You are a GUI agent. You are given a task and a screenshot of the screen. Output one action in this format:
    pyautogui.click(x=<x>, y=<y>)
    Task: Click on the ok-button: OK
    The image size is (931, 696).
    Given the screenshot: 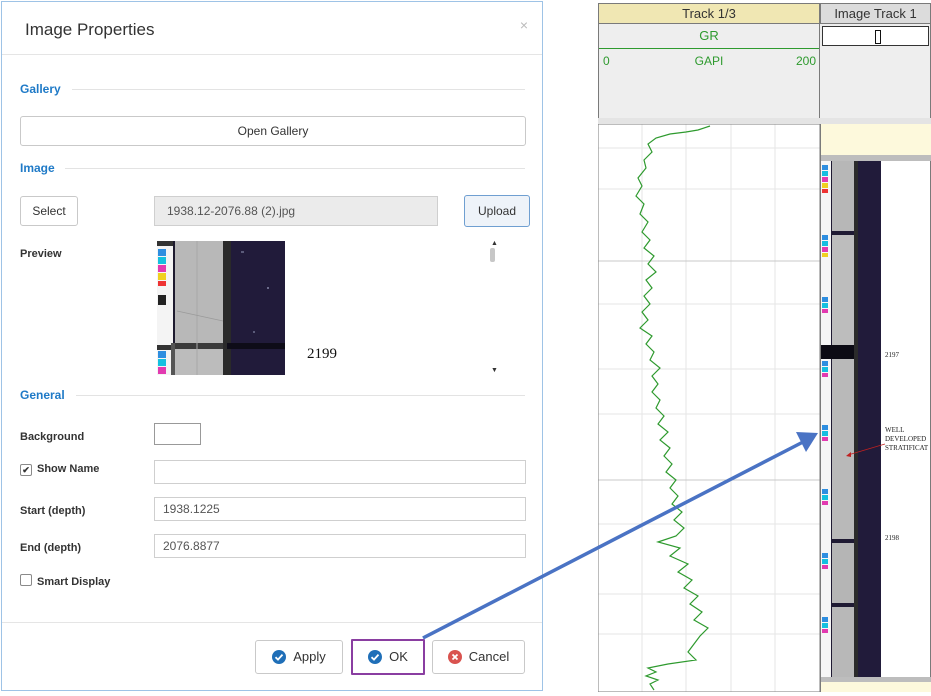 What is the action you would take?
    pyautogui.click(x=388, y=657)
    